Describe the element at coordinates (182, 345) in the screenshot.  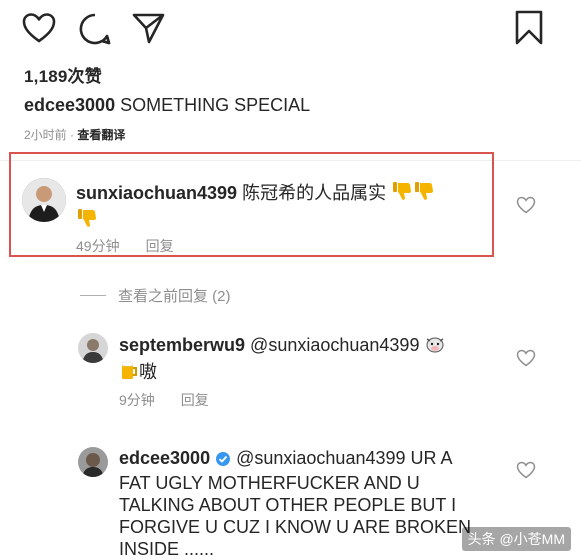
I see `reply-username: septemberwu9` at that location.